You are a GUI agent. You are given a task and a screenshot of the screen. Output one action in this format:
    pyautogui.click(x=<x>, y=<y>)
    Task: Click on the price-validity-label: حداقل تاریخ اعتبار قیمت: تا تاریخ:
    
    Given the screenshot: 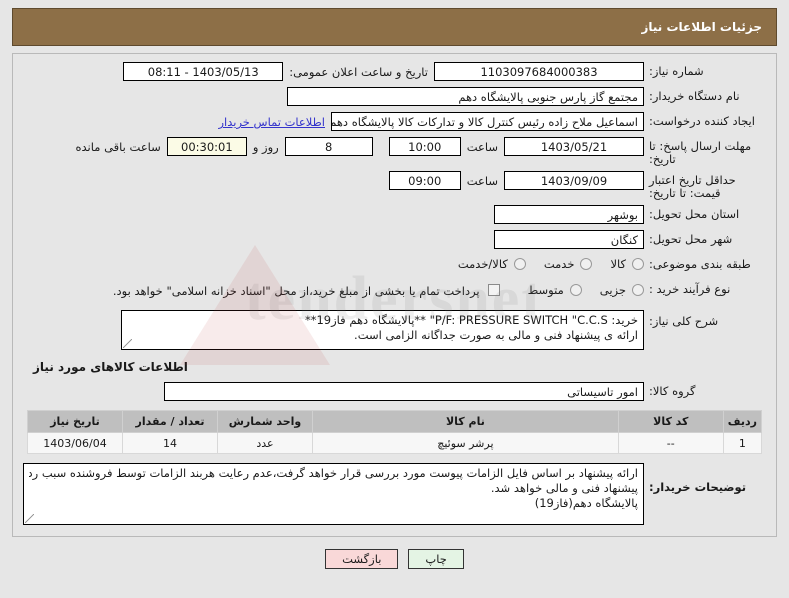 What is the action you would take?
    pyautogui.click(x=692, y=186)
    